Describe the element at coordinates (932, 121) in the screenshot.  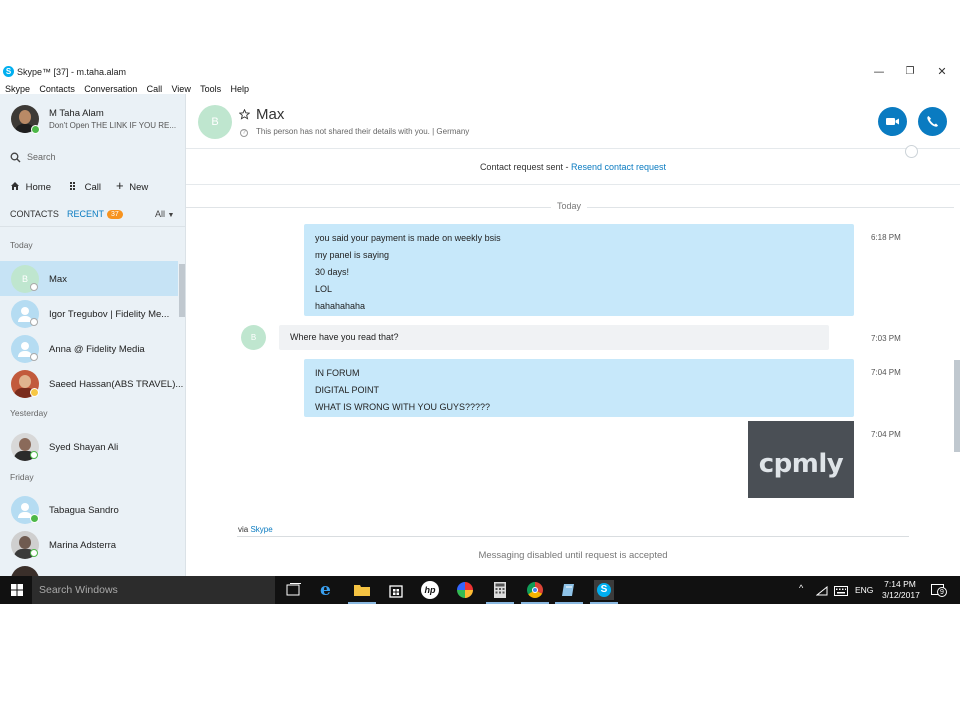
I see `audio-call-button` at that location.